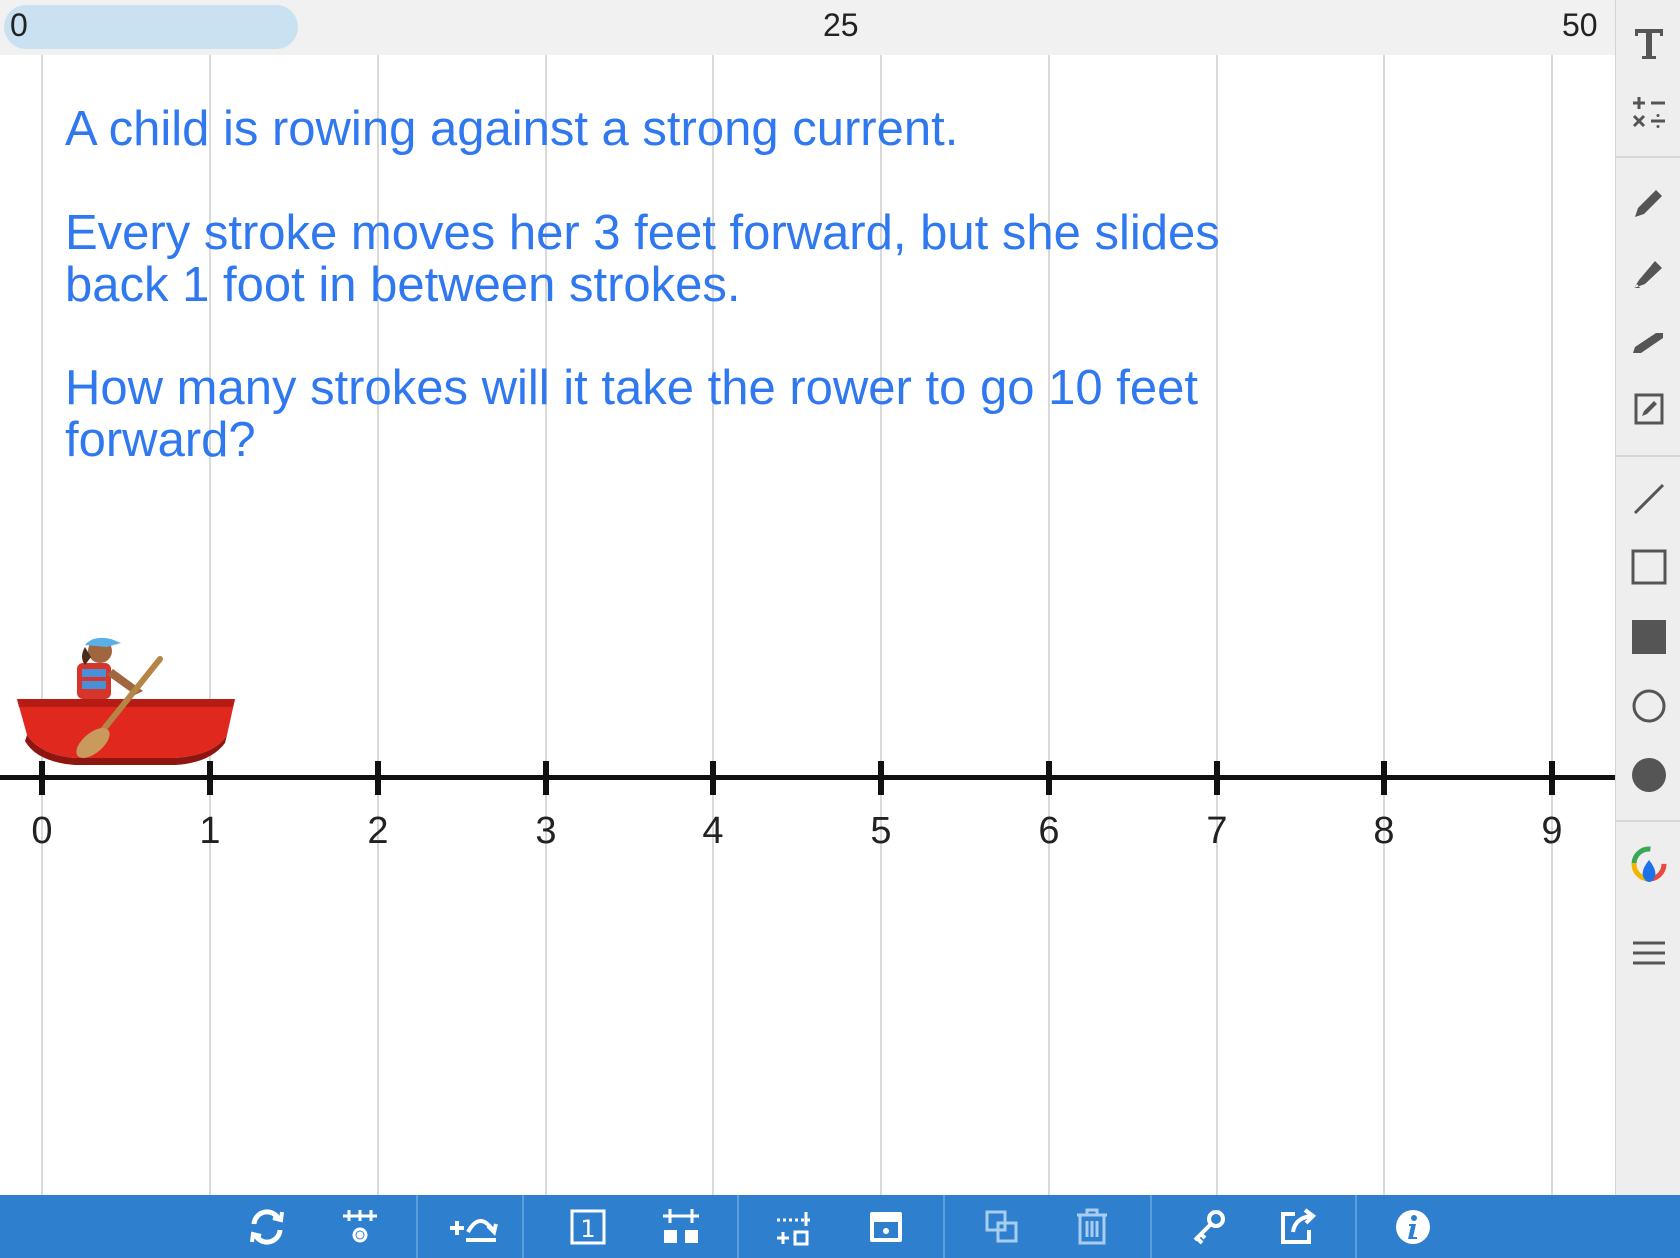 Image resolution: width=1680 pixels, height=1258 pixels. Describe the element at coordinates (841, 25) in the screenshot. I see `range-mid-label: 25` at that location.